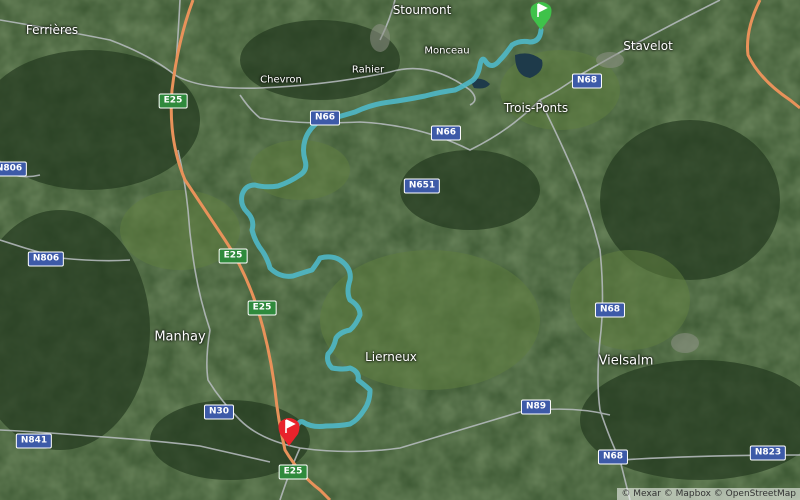 Image resolution: width=800 pixels, height=500 pixels. What do you see at coordinates (368, 70) in the screenshot?
I see `place-label-rahier: Rahier` at bounding box center [368, 70].